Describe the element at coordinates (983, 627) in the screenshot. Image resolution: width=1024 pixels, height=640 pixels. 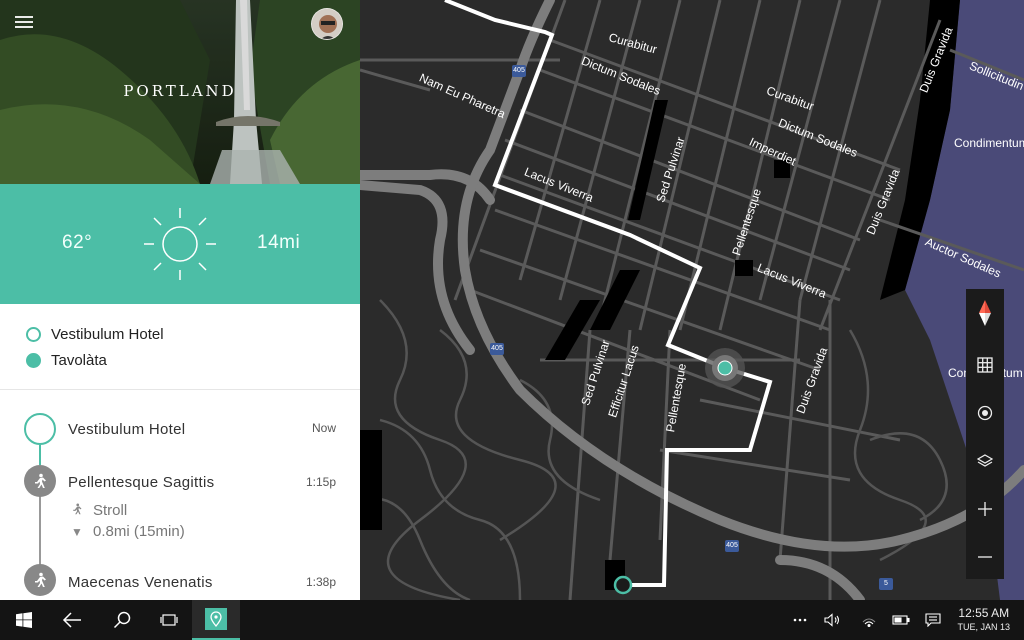
I see `clock-date: TUE, JAN 13` at that location.